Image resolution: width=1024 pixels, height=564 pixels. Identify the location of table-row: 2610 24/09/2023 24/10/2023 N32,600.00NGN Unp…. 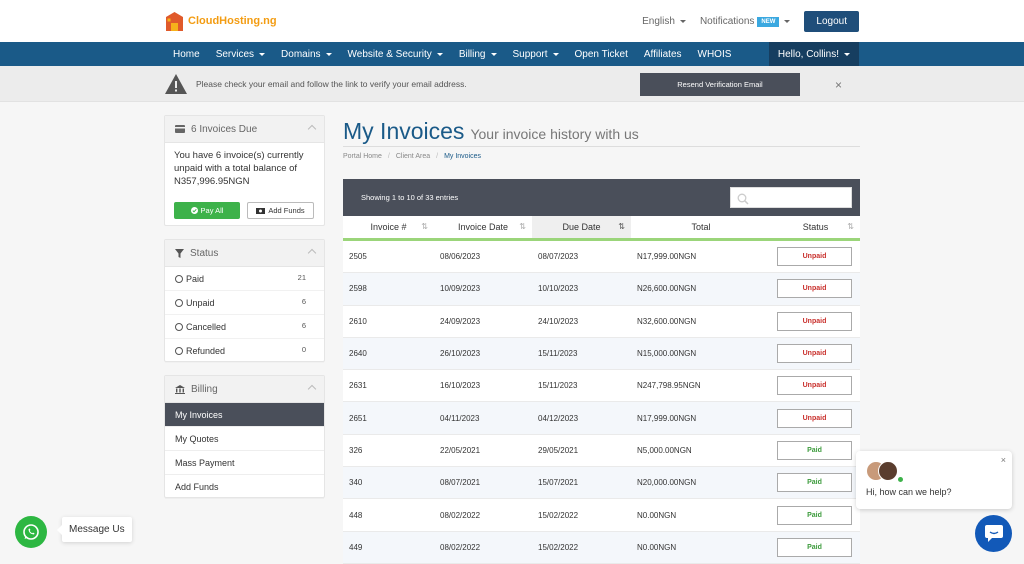
(601, 321).